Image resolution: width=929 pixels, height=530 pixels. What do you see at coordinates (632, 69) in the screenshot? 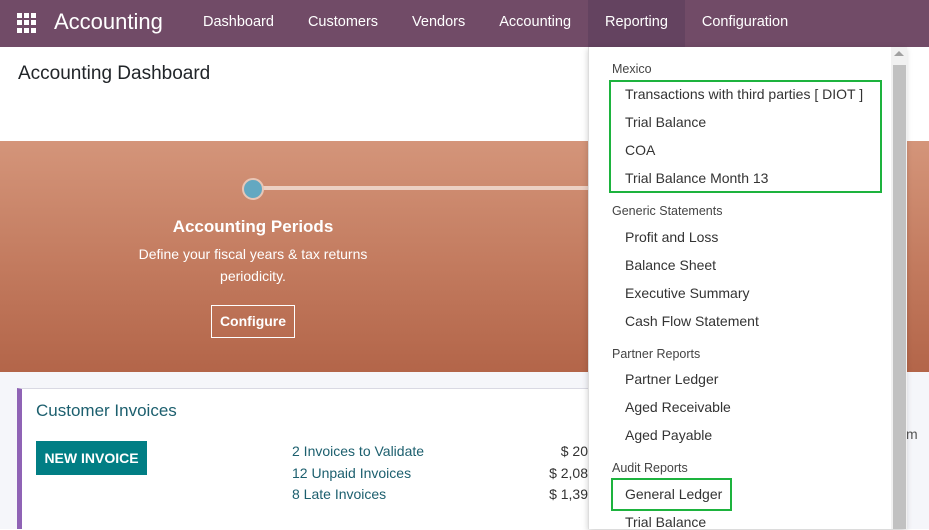
I see `section-header-mexico: Mexico` at bounding box center [632, 69].